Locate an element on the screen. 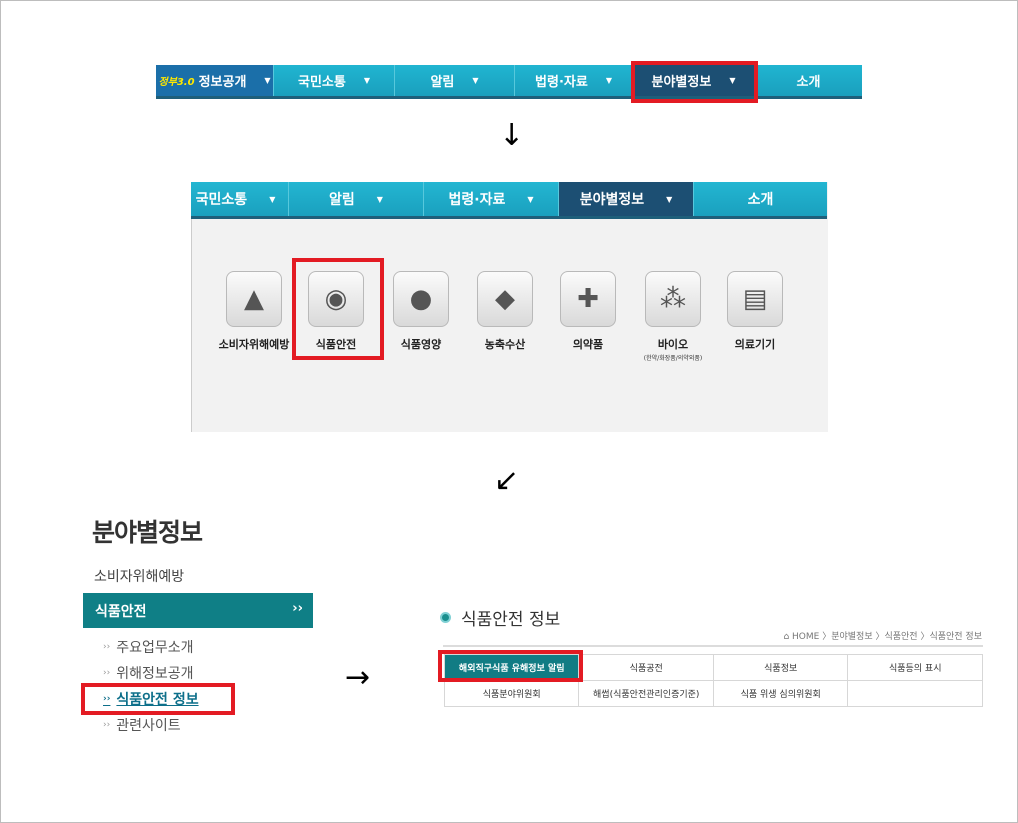 Image resolution: width=1018 pixels, height=823 pixels. highlight-box-field-info is located at coordinates (694, 82).